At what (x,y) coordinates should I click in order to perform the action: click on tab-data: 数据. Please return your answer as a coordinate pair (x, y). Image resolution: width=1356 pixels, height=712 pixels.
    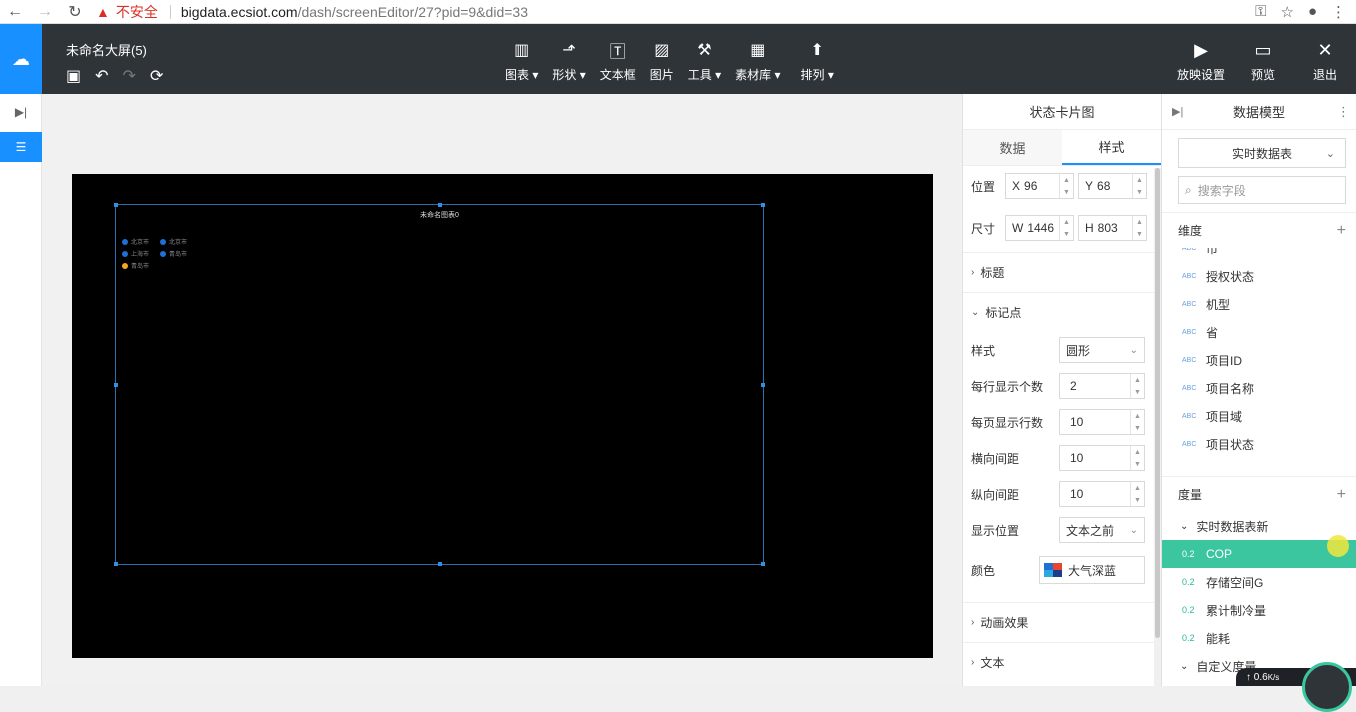
    Looking at the image, I should click on (1012, 147).